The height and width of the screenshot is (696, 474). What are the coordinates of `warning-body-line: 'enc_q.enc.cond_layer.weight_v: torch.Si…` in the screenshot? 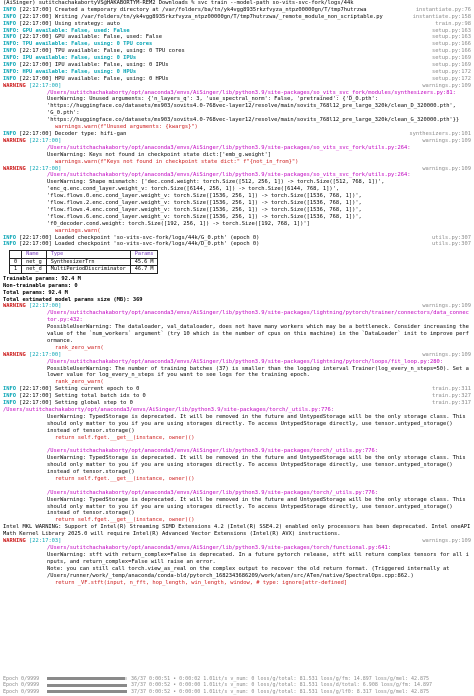 It's located at (193, 189).